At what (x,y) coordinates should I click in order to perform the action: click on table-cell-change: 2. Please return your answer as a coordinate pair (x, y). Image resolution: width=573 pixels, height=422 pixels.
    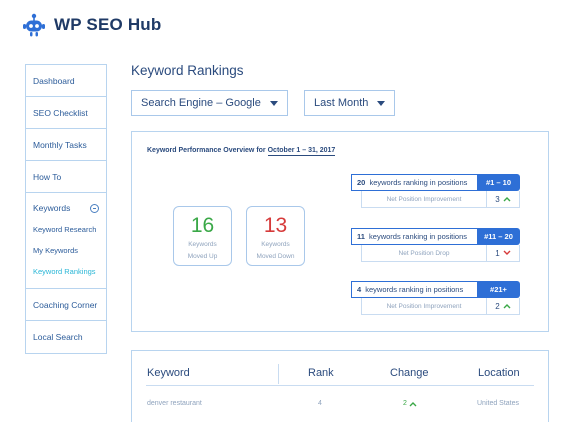
    Looking at the image, I should click on (410, 403).